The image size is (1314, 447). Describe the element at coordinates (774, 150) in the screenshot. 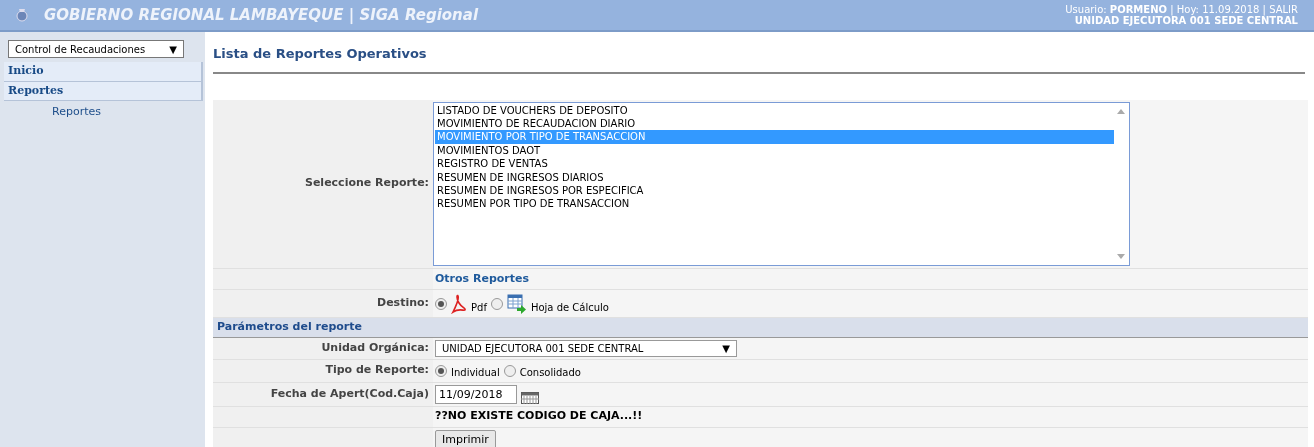

I see `list-option: MOVIMIENTOS DAOT` at that location.